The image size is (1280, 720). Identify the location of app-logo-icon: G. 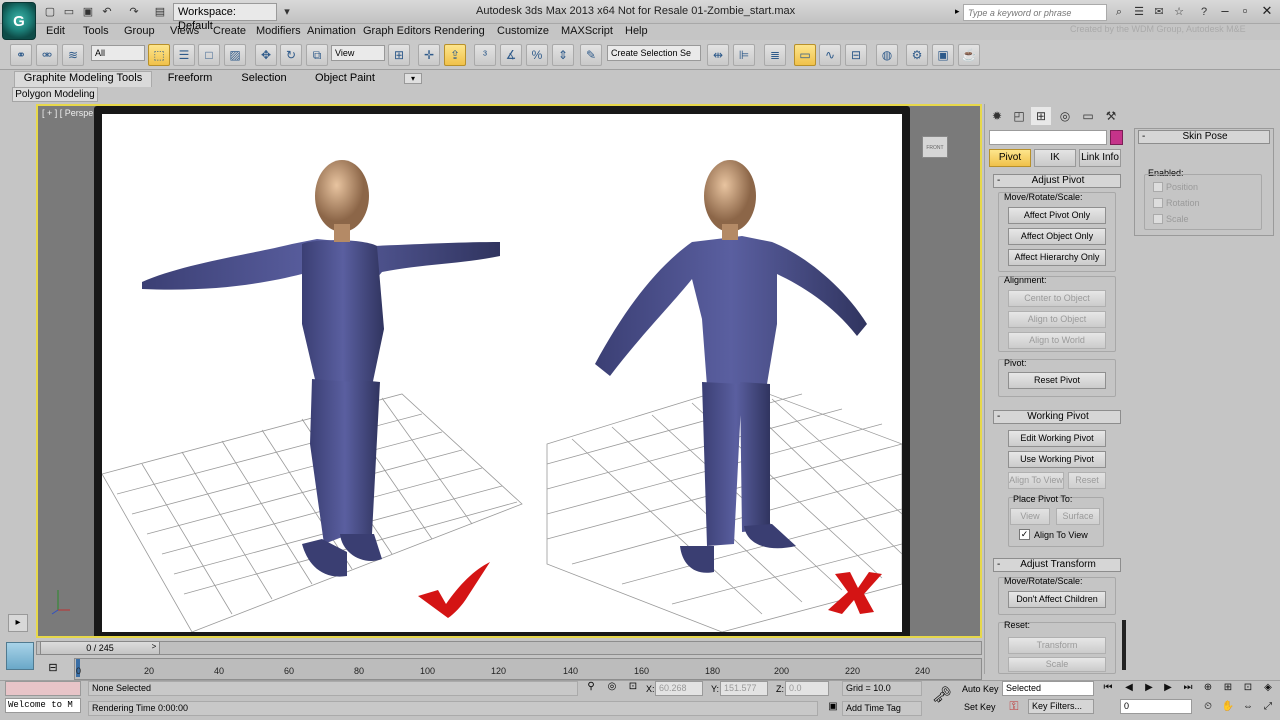
(19, 21).